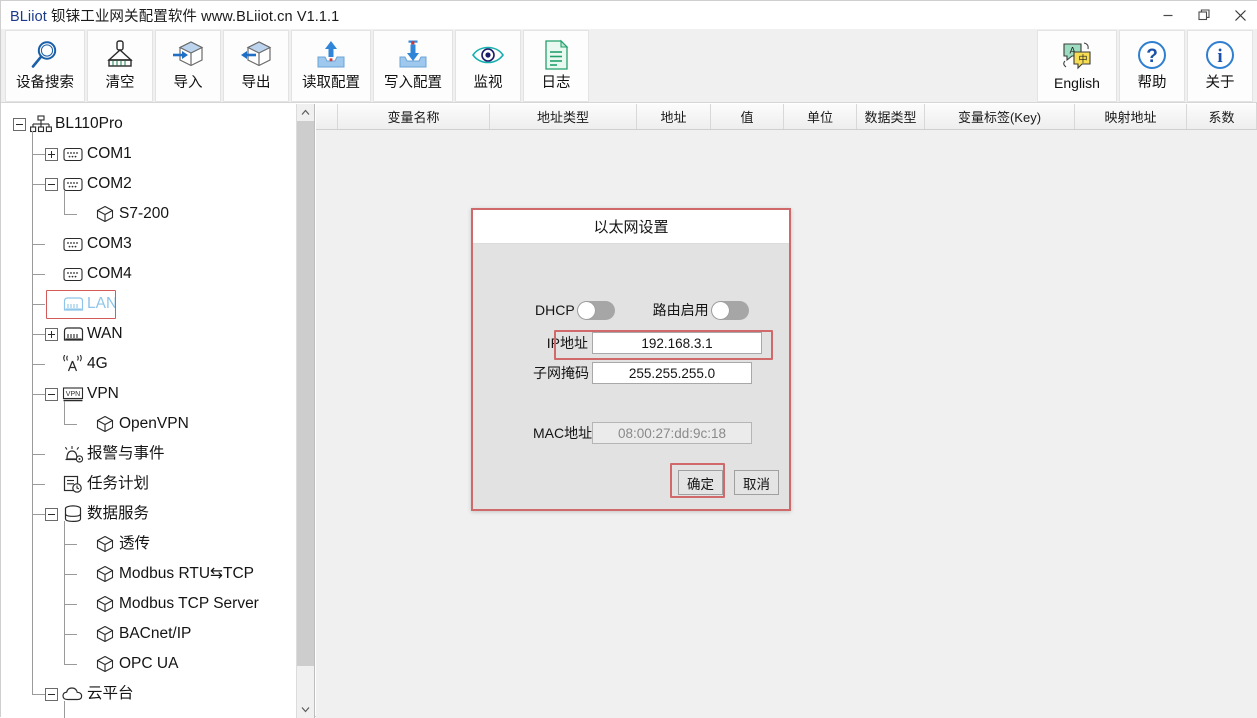 The height and width of the screenshot is (718, 1257). I want to click on dialog-cancel-button: 取消, so click(756, 482).